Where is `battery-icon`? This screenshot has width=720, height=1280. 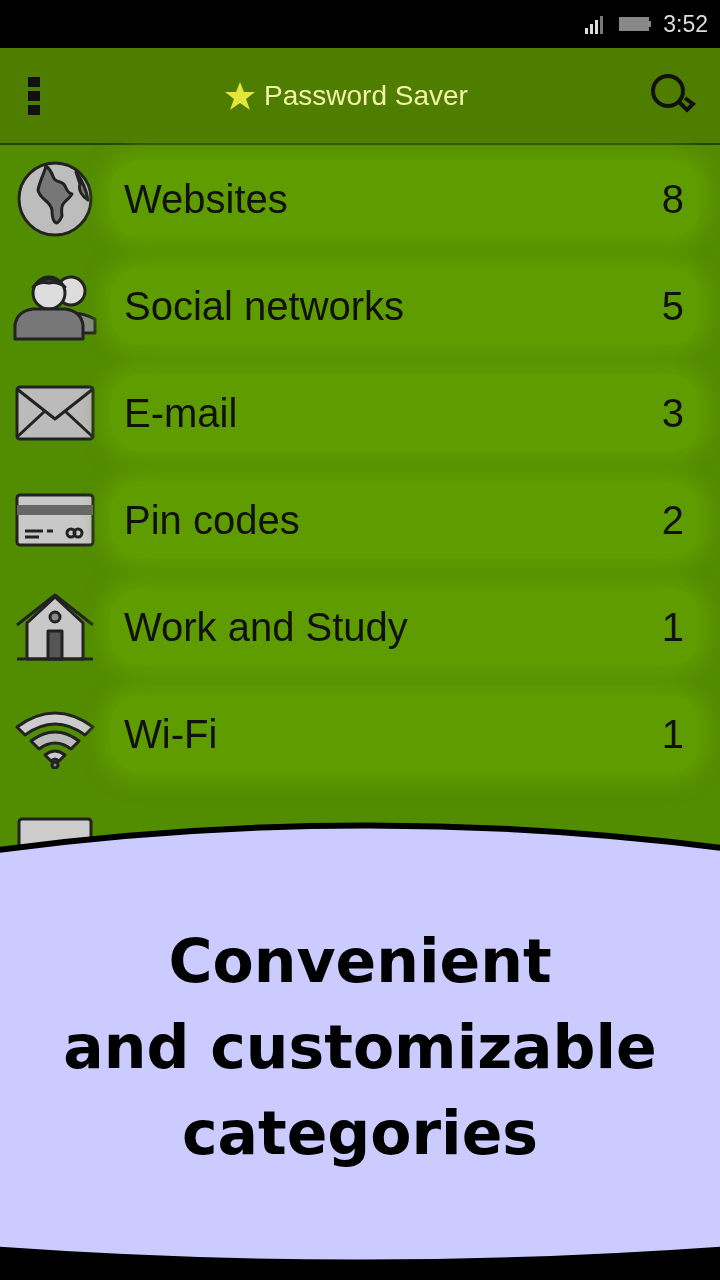
battery-icon is located at coordinates (635, 24).